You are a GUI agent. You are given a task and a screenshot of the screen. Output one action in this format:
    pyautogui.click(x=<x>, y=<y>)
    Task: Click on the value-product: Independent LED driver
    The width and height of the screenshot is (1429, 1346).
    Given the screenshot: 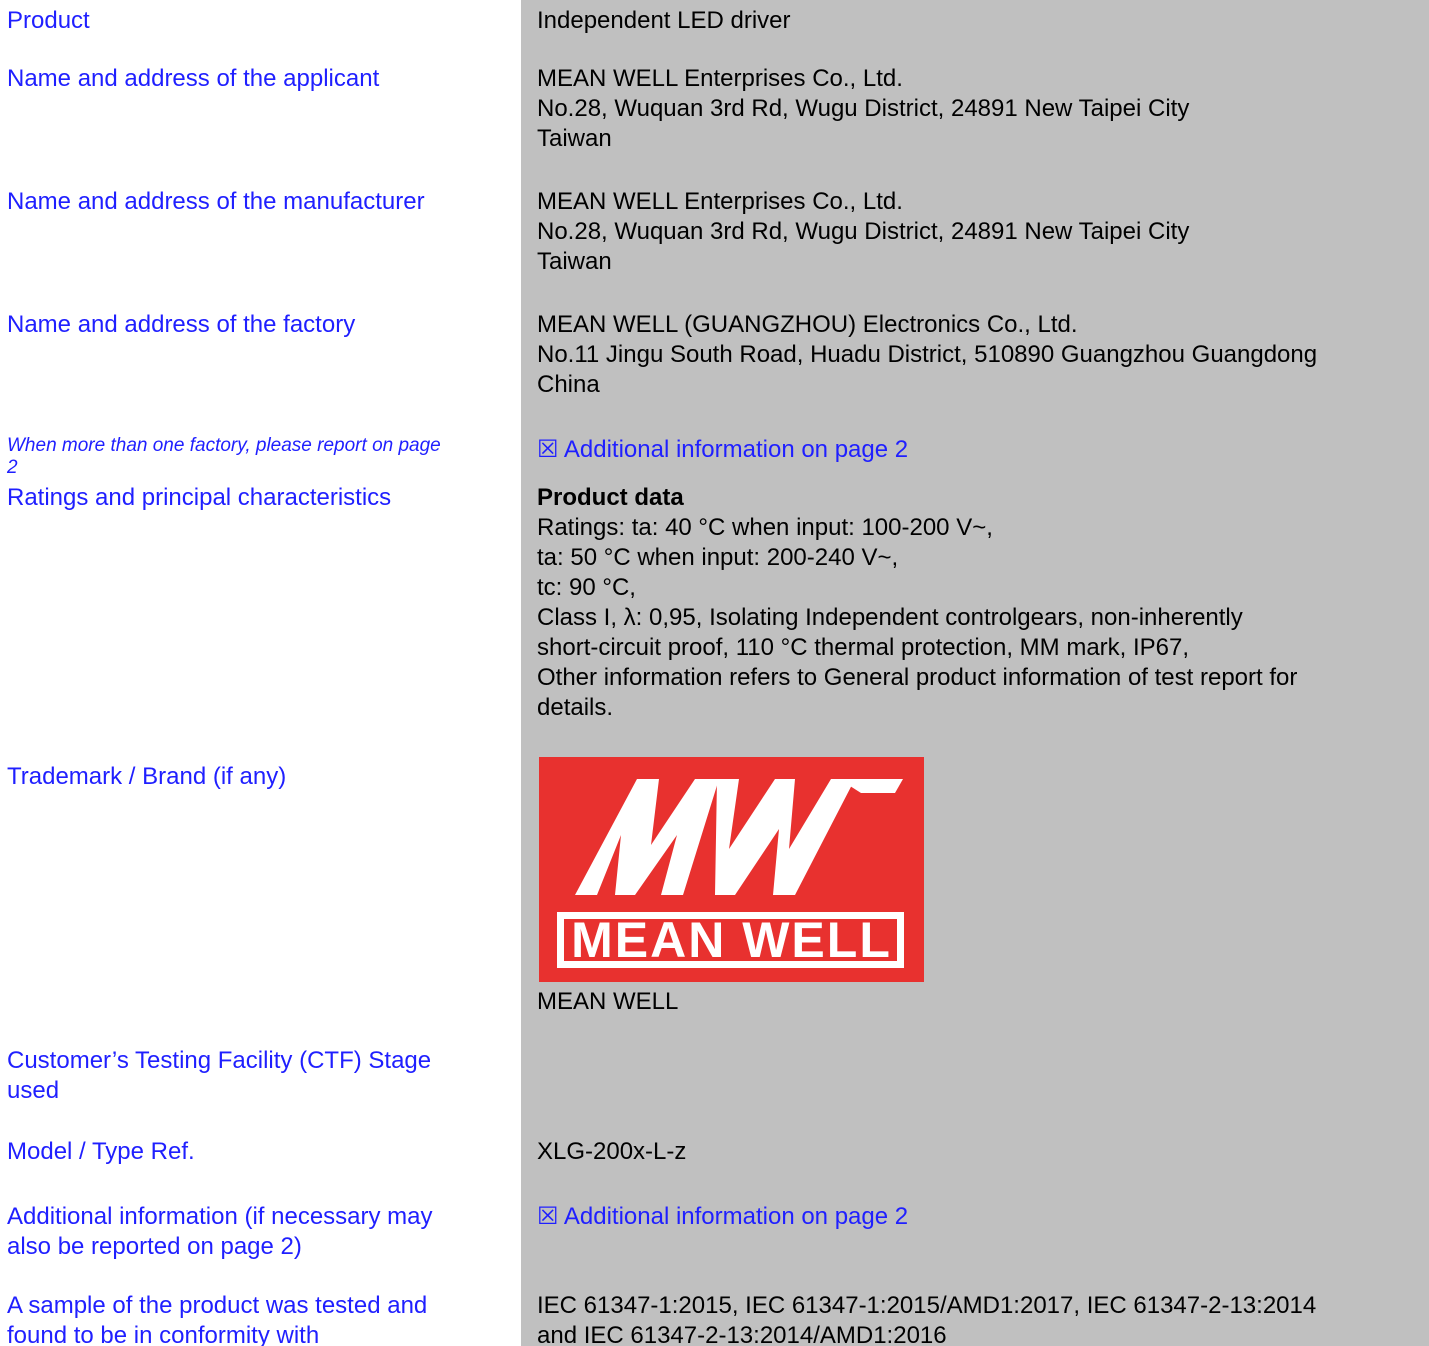 What is the action you would take?
    pyautogui.click(x=664, y=21)
    